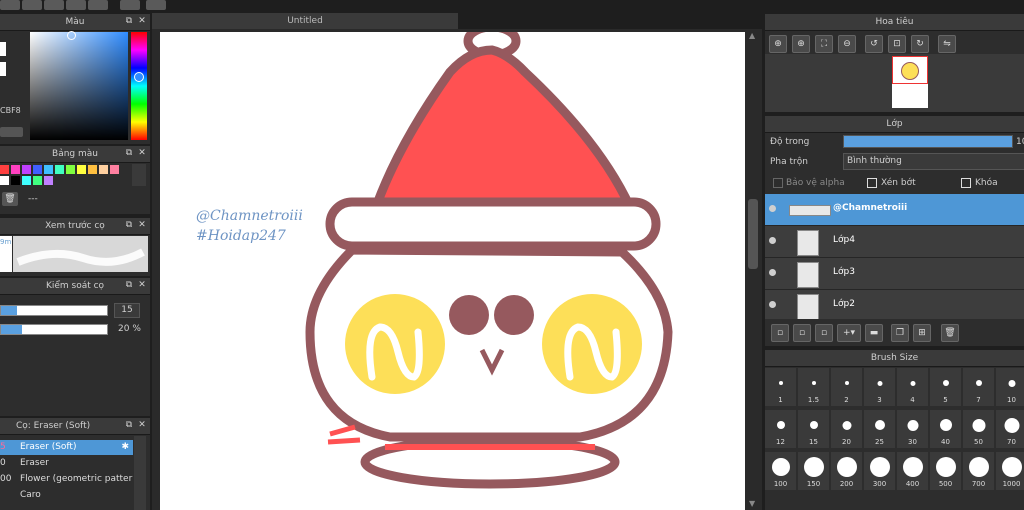 The height and width of the screenshot is (510, 1024). I want to click on merge-layer-icon: ⊞, so click(922, 333).